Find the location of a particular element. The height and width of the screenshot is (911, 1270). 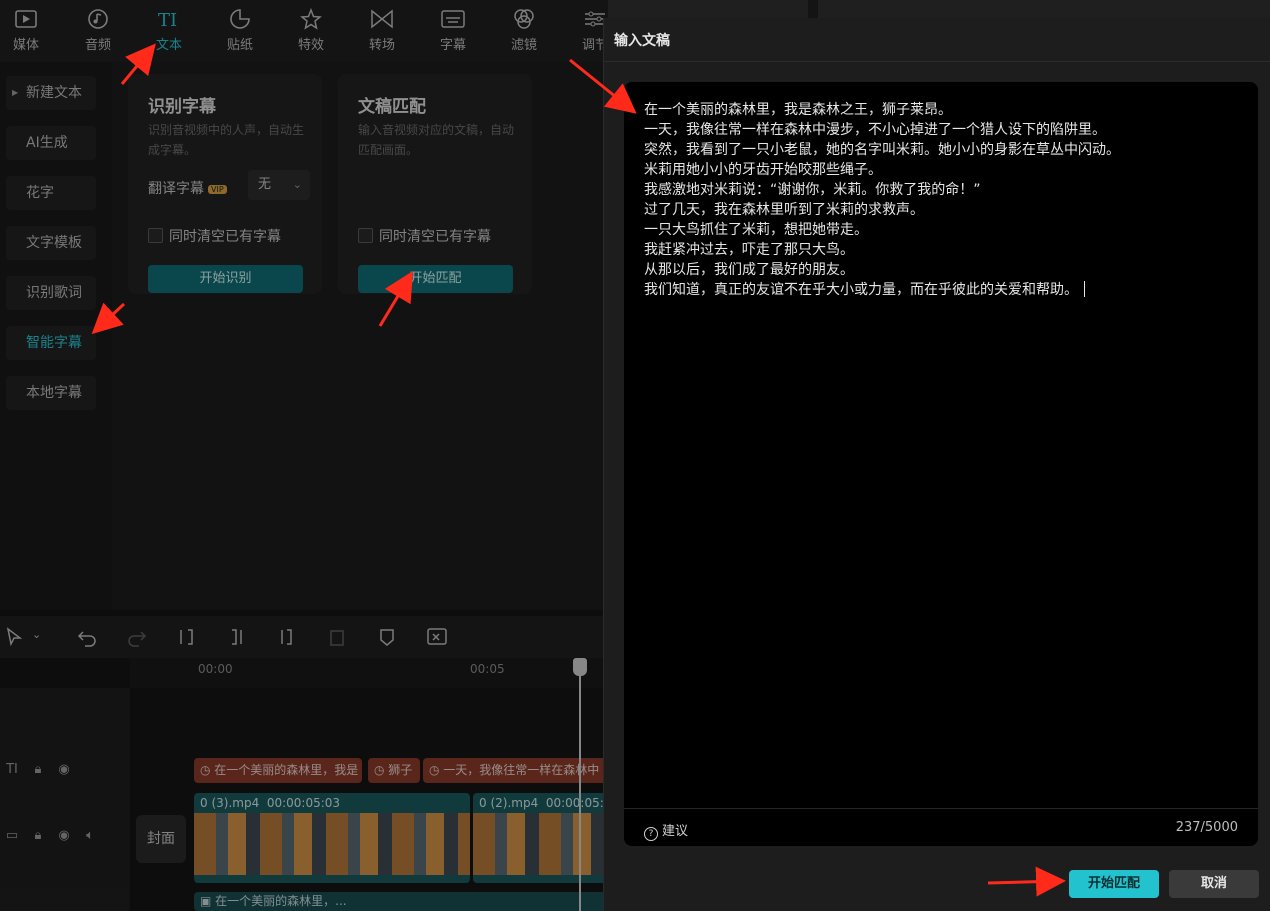

script-line: 在一个美丽的森林里，我是森林之王，狮子莱昂。 is located at coordinates (798, 110).